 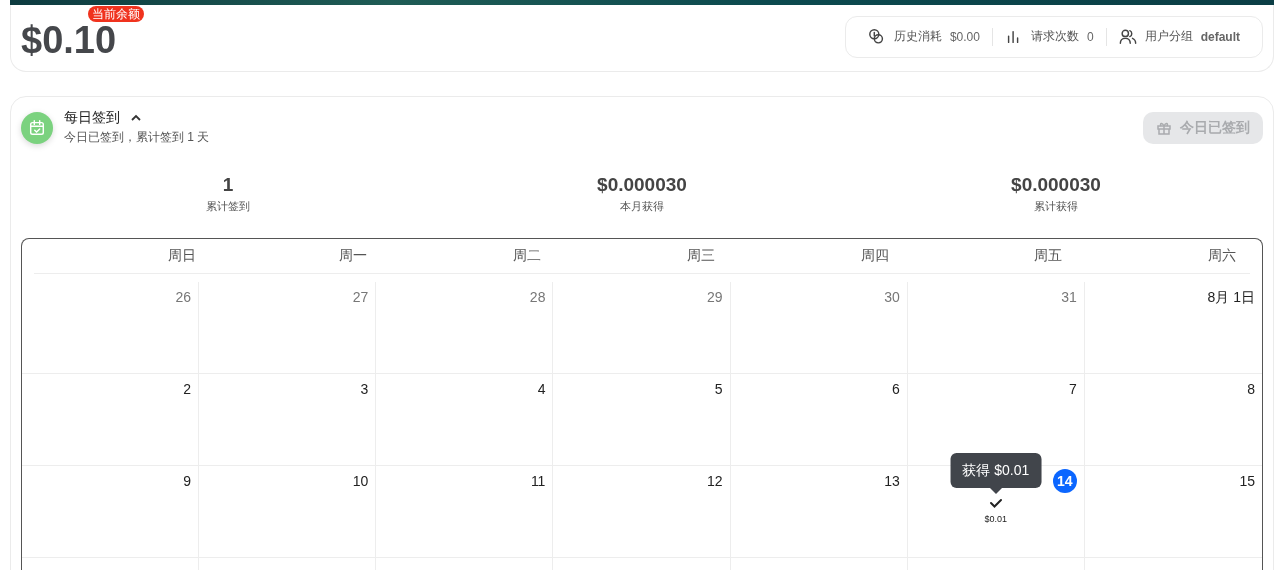 What do you see at coordinates (1173, 420) in the screenshot?
I see `calendar-day: 8` at bounding box center [1173, 420].